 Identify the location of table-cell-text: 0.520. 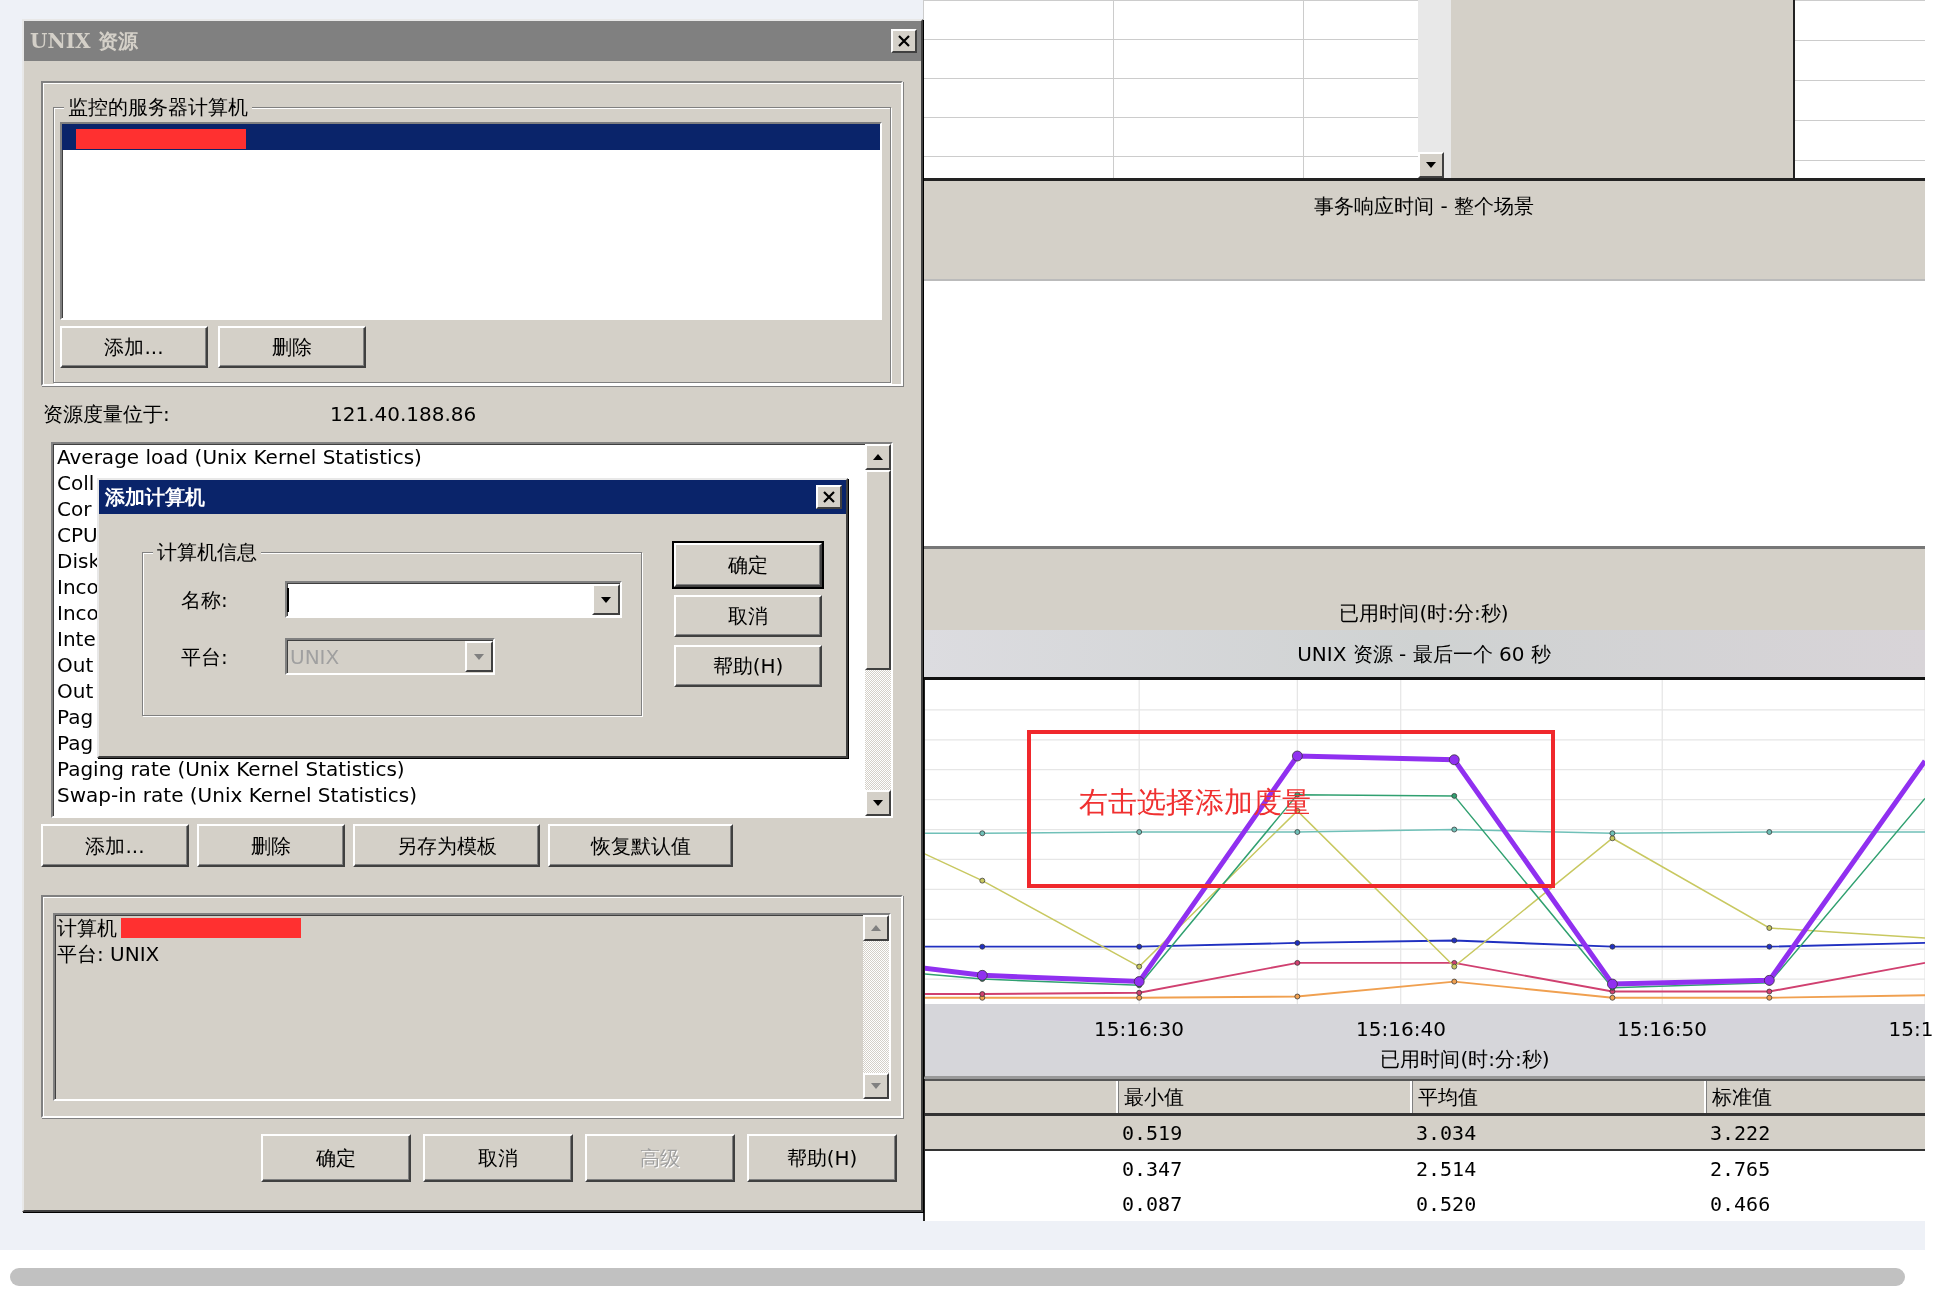
(1446, 1204).